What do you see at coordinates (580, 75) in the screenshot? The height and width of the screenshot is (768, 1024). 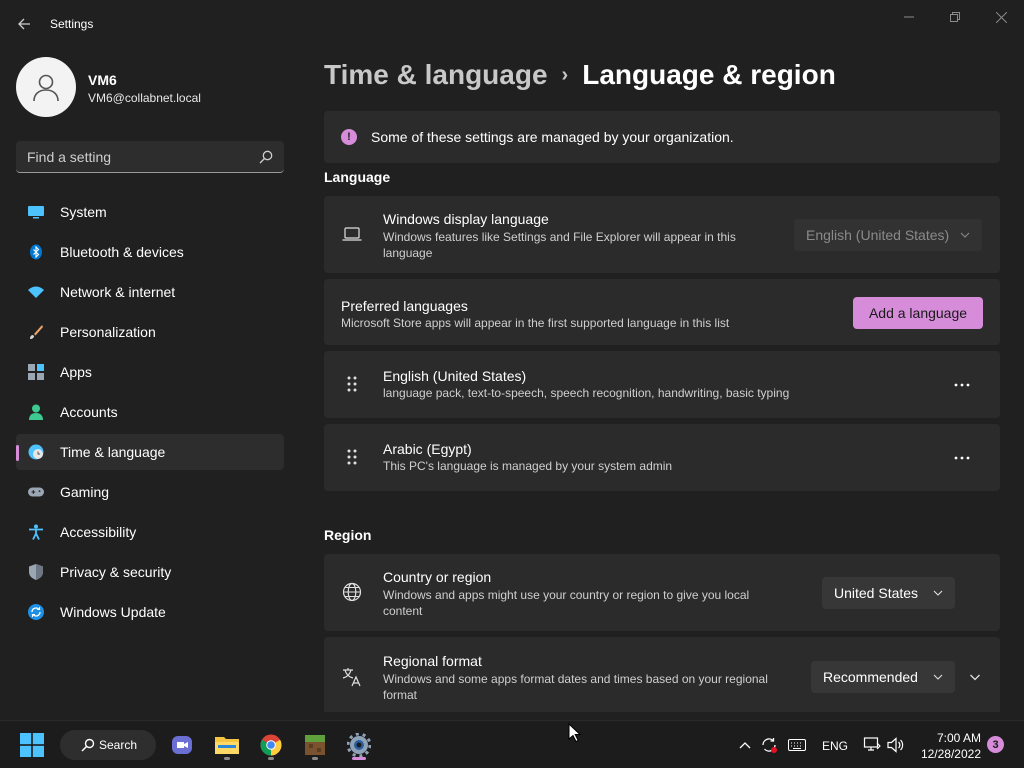 I see `breadcrumb: Time & language › Language & region` at bounding box center [580, 75].